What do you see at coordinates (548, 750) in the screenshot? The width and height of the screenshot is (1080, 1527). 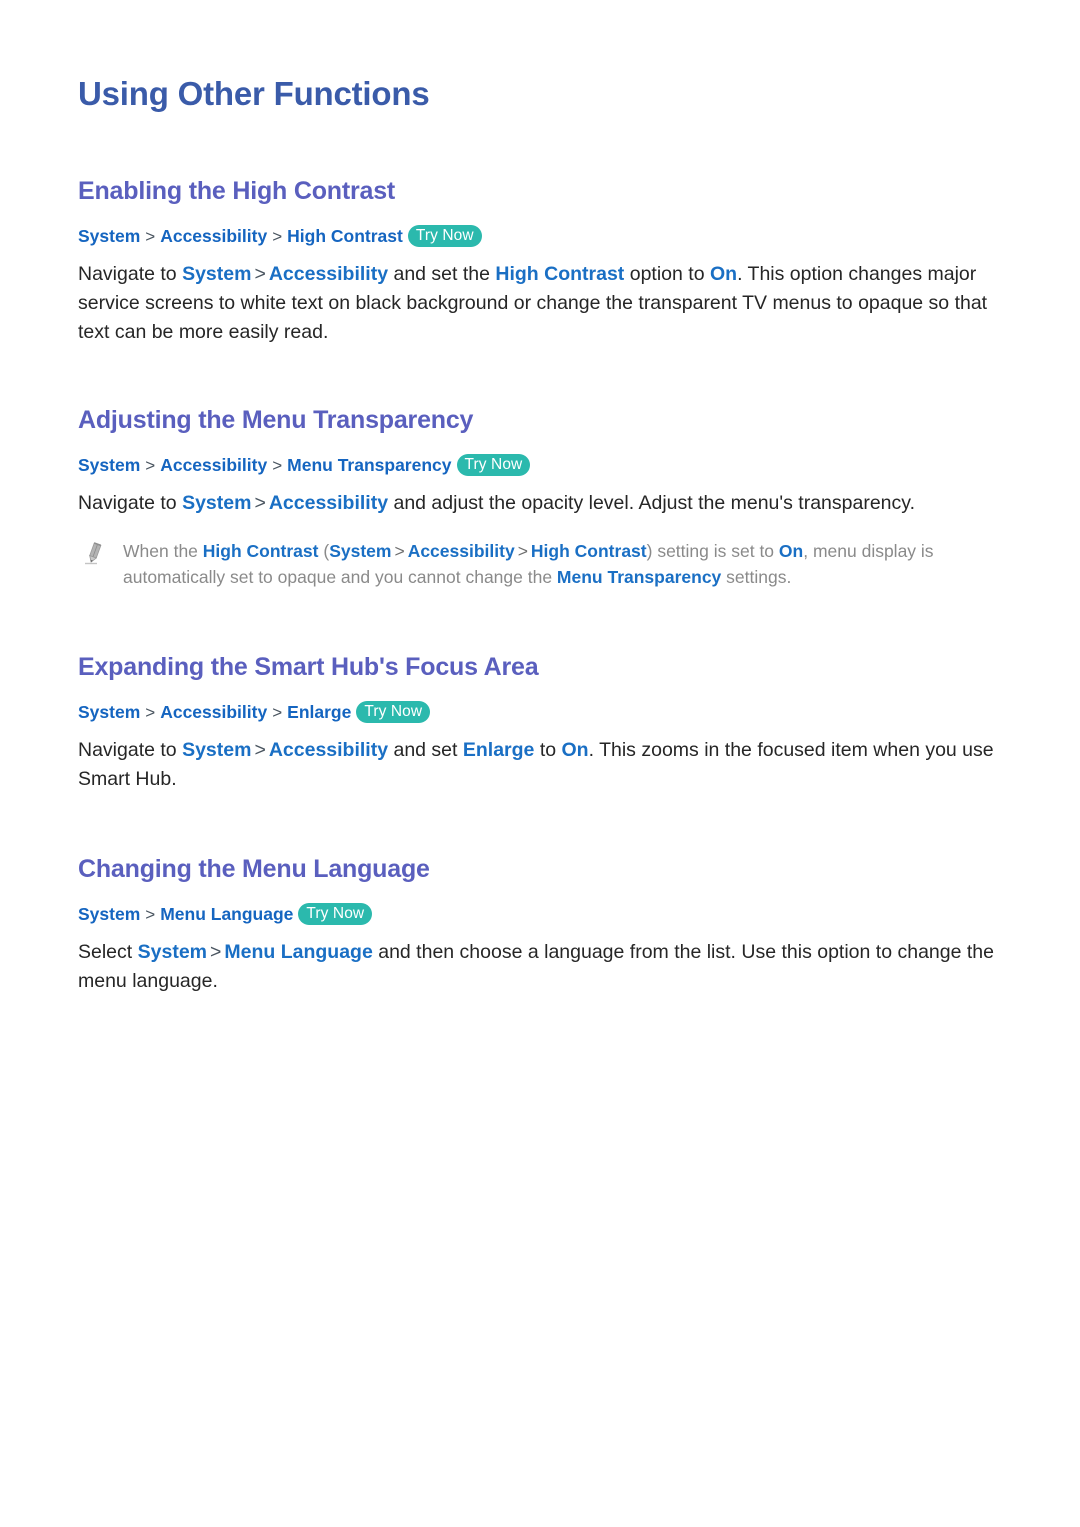 I see `text-fragment: to` at bounding box center [548, 750].